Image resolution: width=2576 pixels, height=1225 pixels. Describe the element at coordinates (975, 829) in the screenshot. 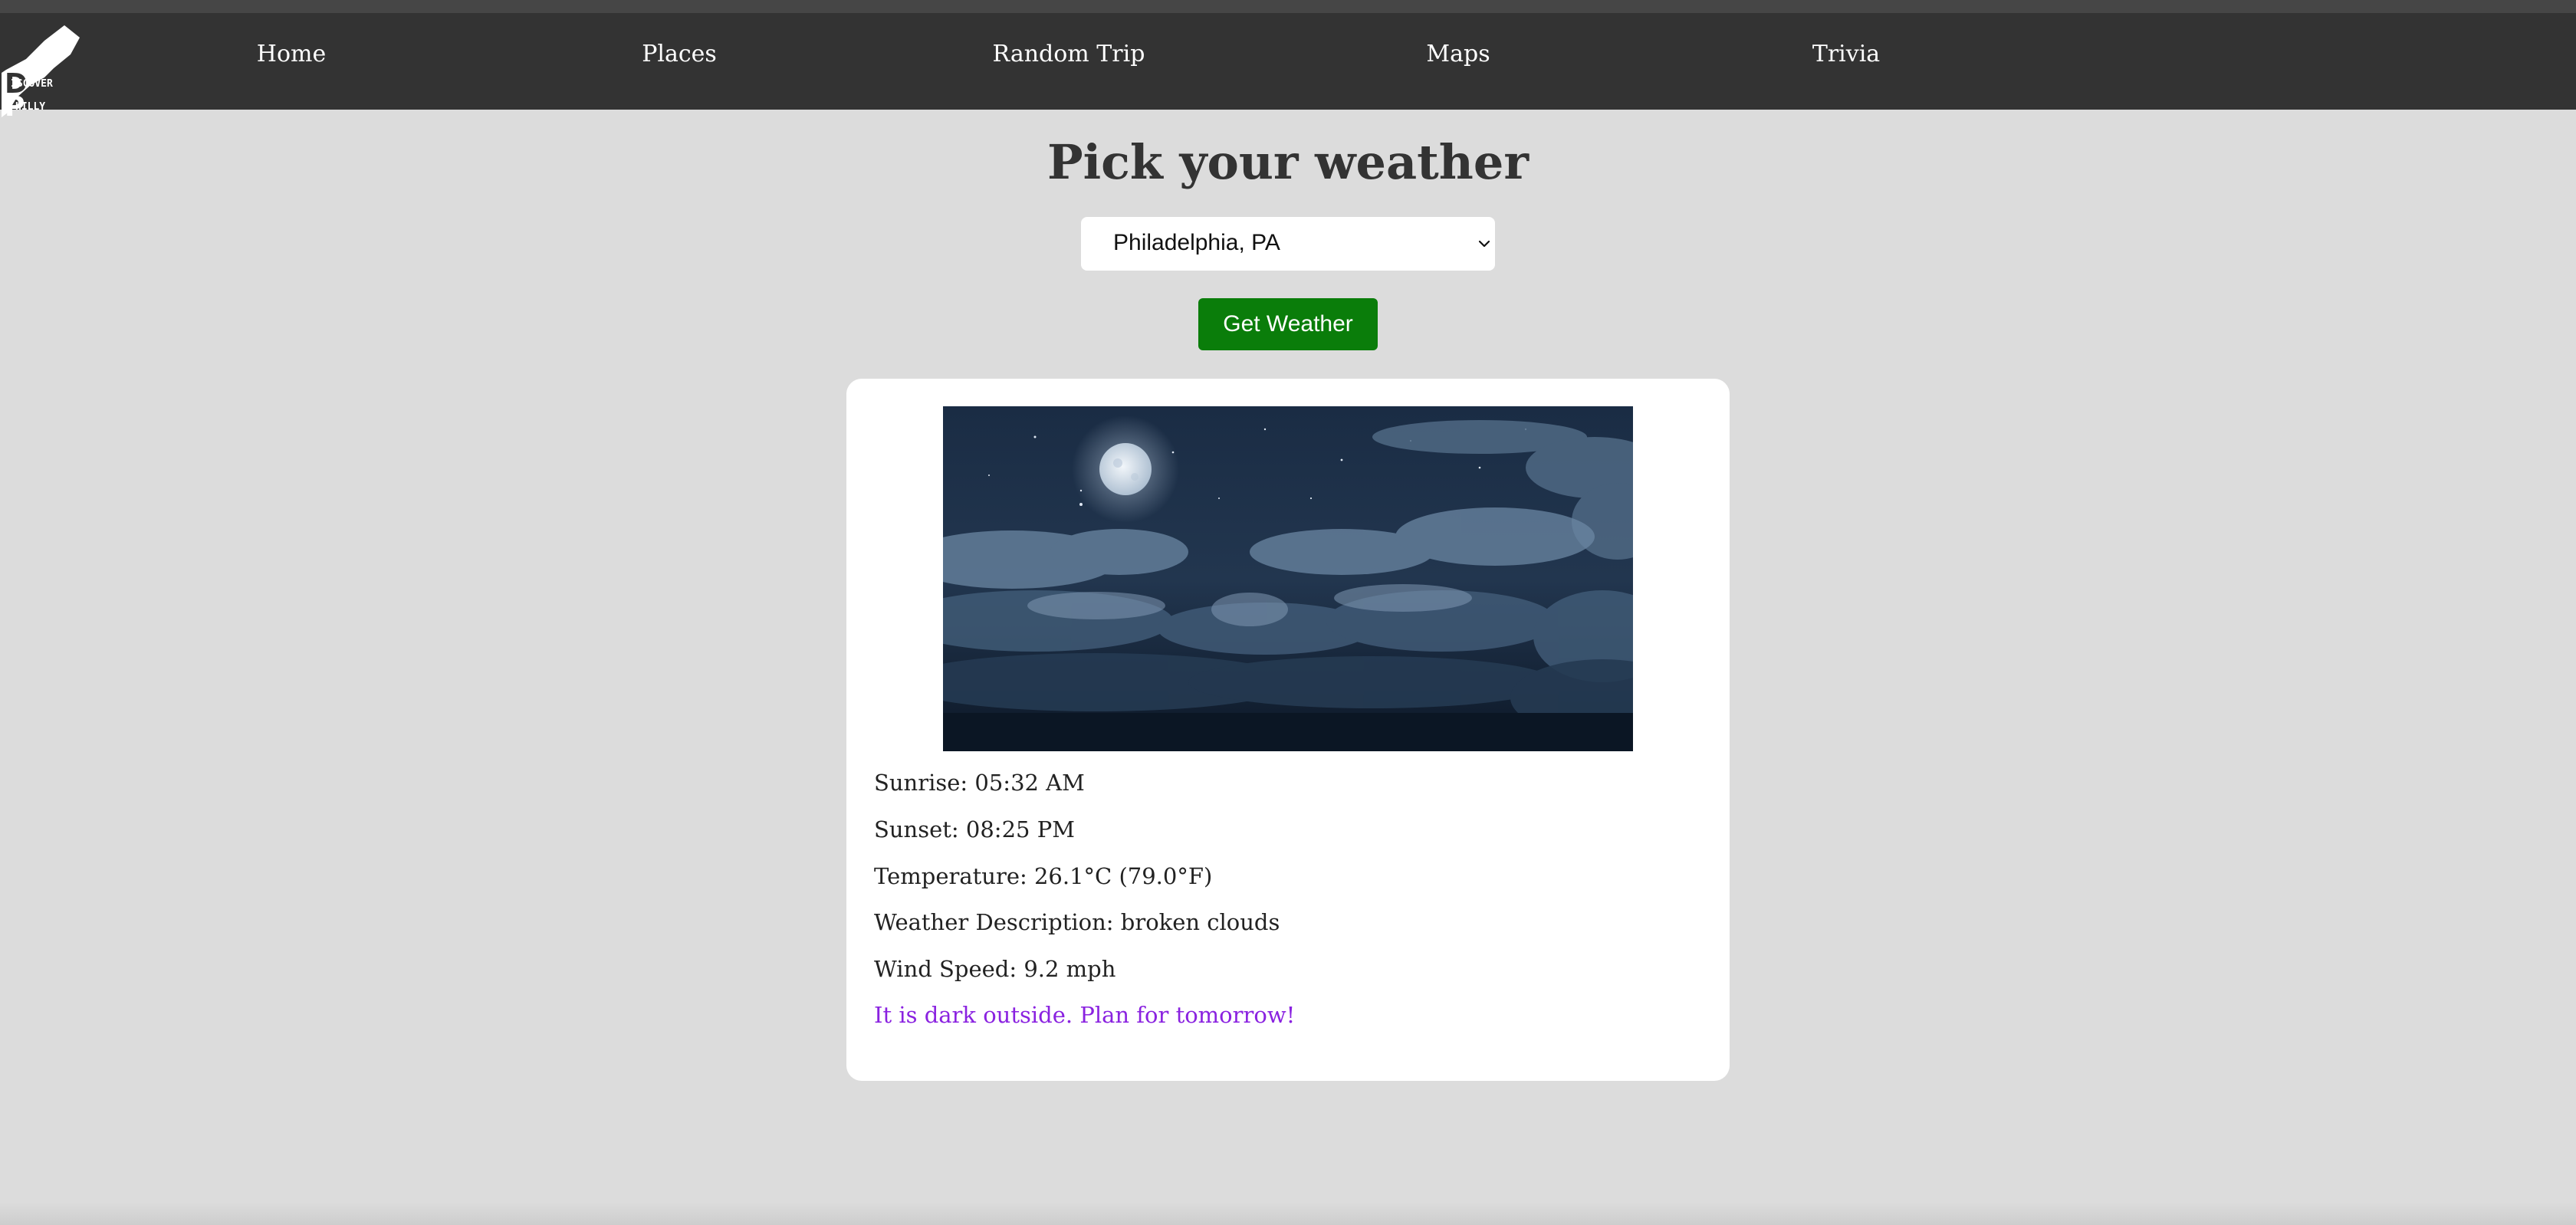

I see `sunset-text: Sunset: 08:25 PM` at that location.